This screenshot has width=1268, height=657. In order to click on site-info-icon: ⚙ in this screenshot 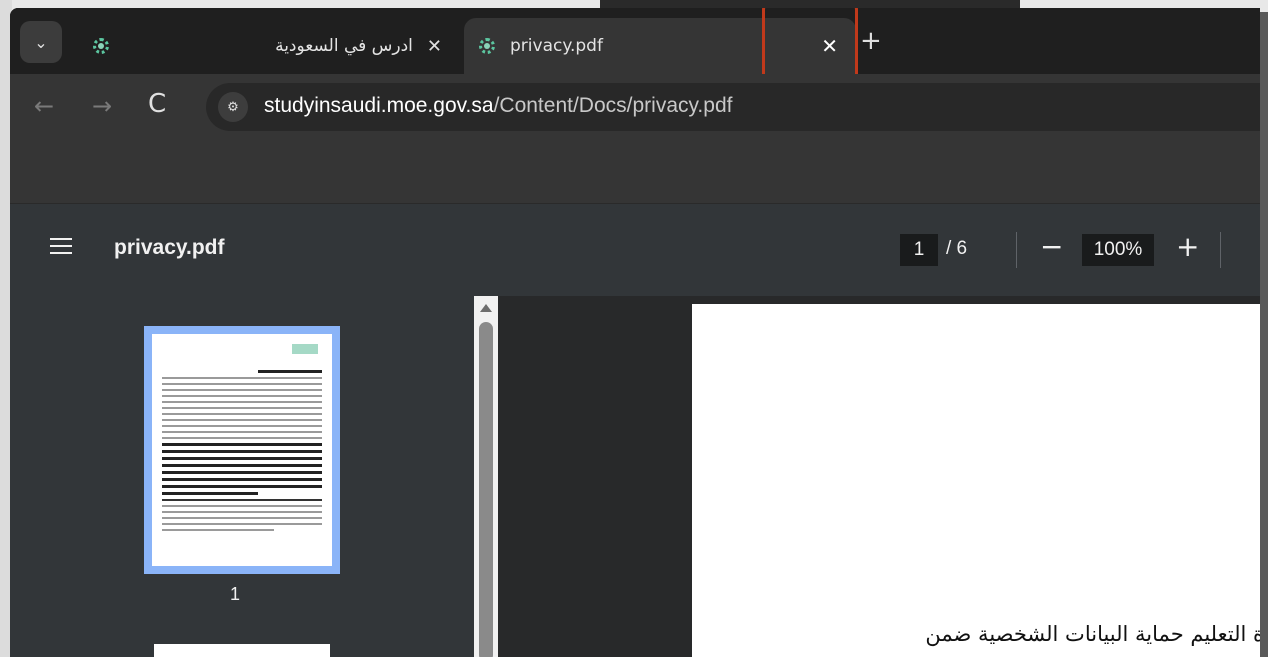, I will do `click(233, 107)`.